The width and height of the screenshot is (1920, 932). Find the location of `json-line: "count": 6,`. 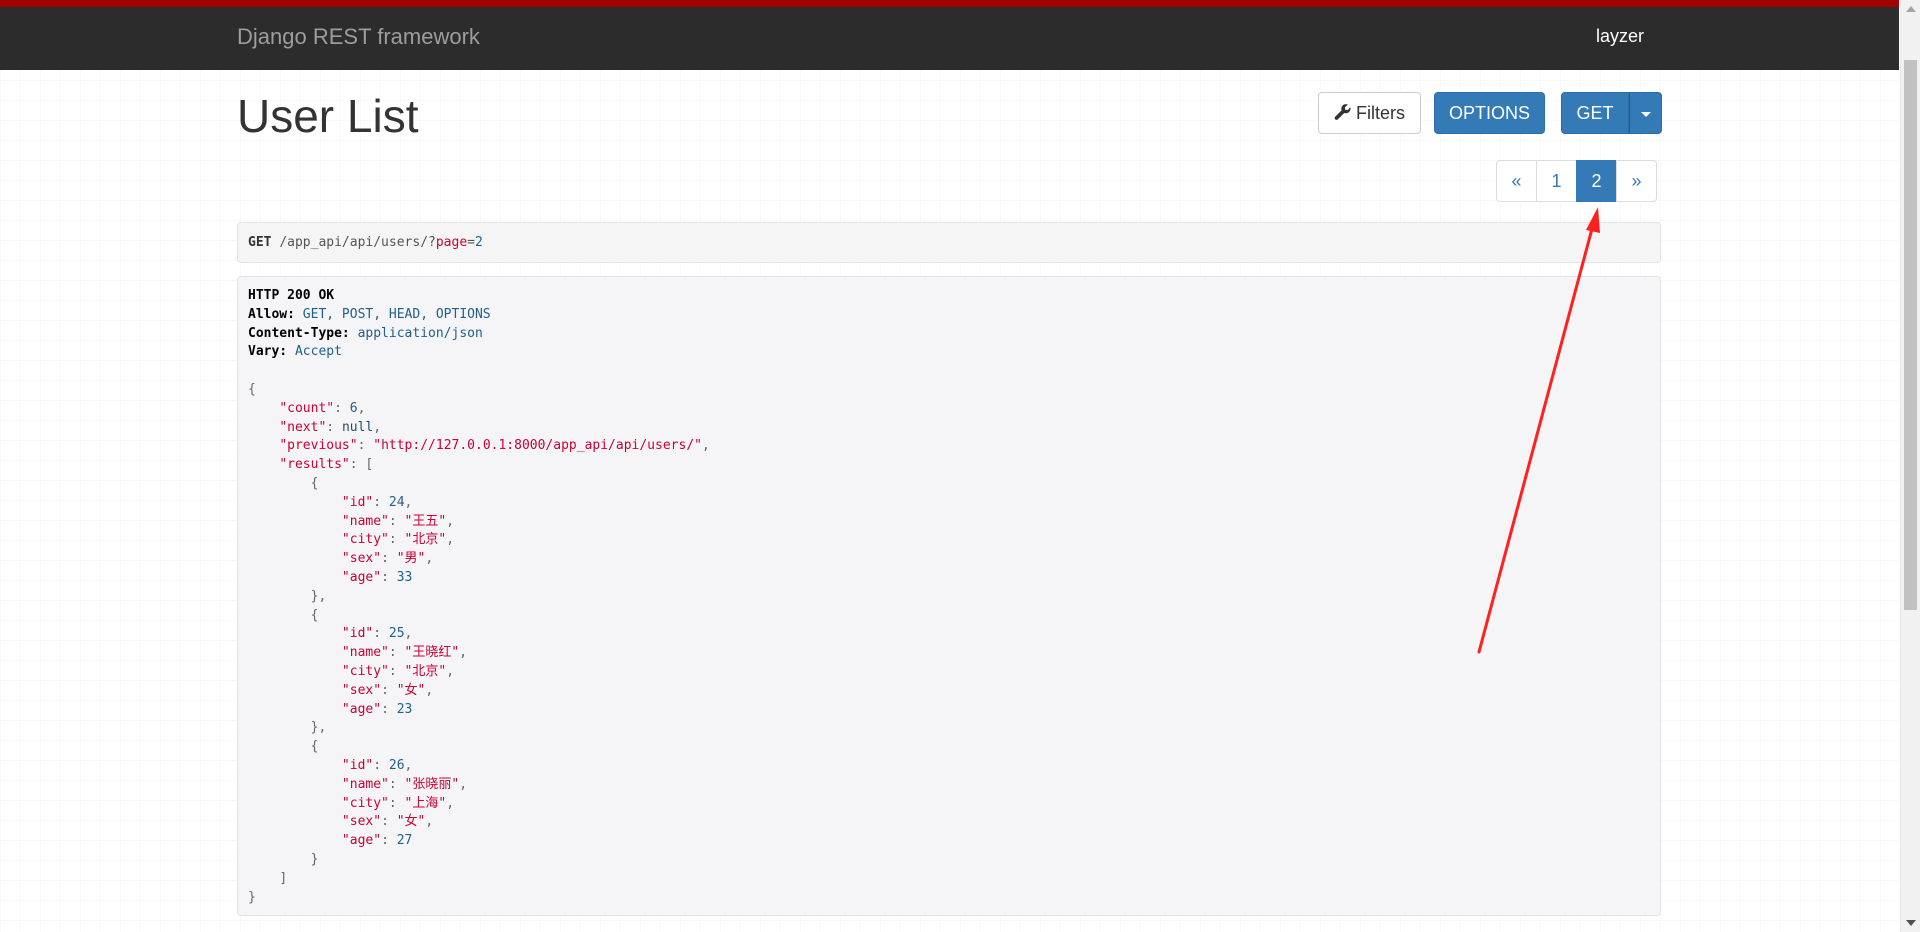

json-line: "count": 6, is located at coordinates (322, 408).